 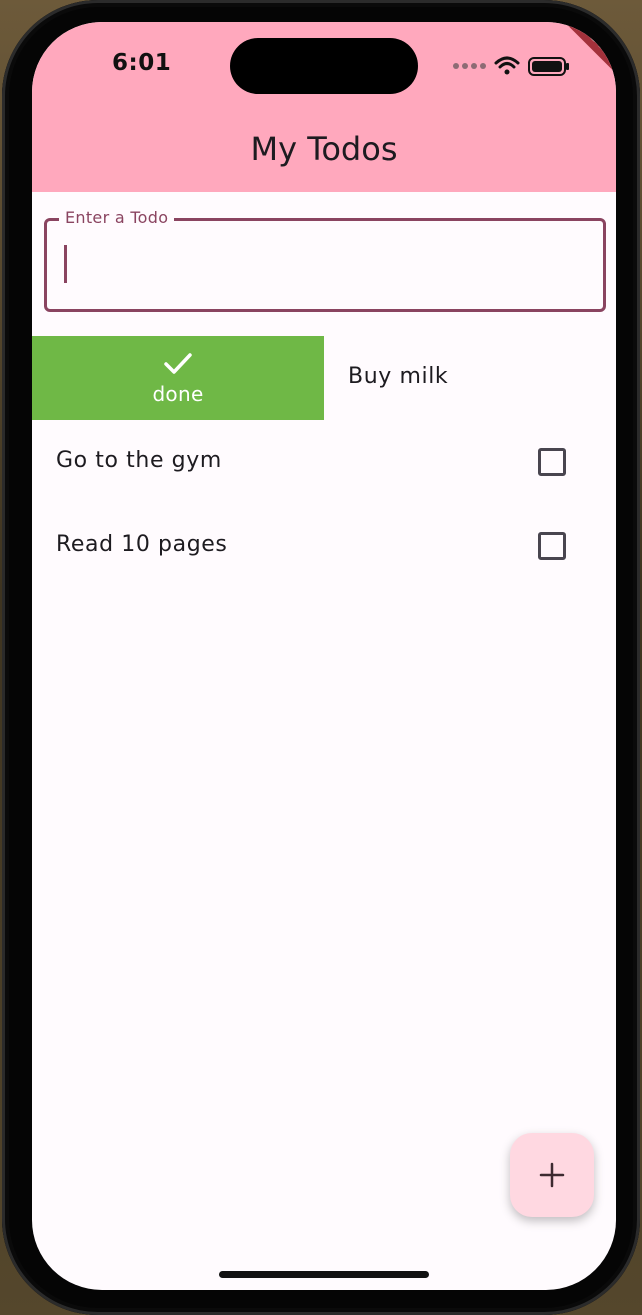 I want to click on add-todo-button, so click(x=552, y=1175).